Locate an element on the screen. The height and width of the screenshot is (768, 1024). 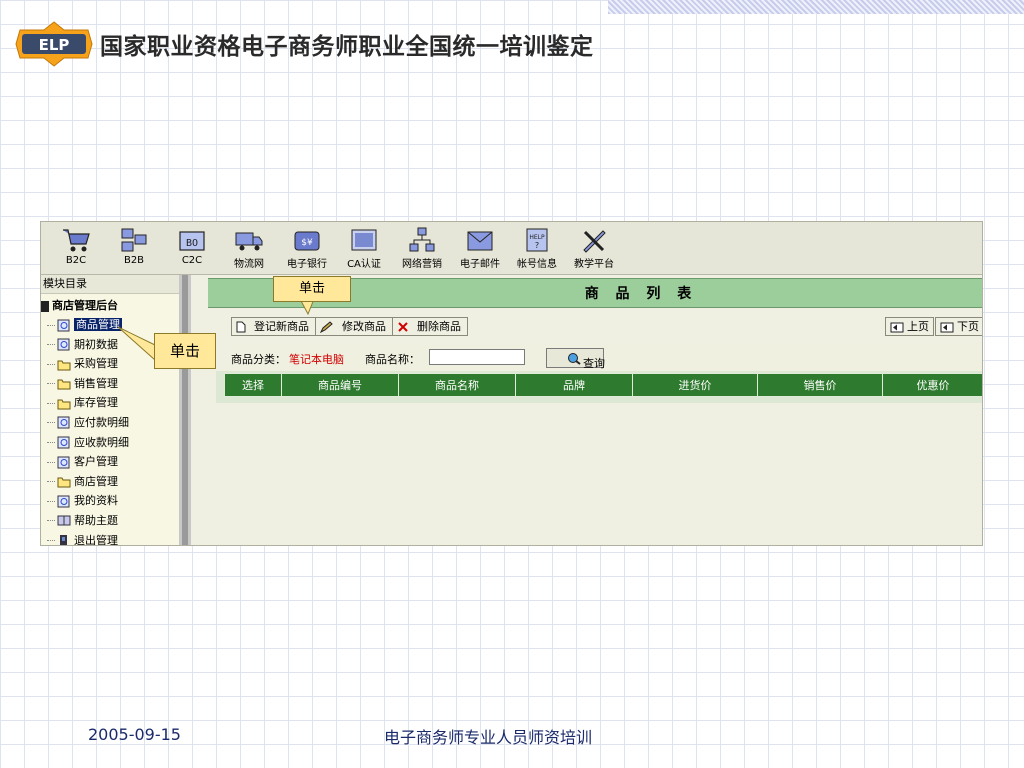
sidebar-item-product-management: 商品管理 is located at coordinates (110, 325).